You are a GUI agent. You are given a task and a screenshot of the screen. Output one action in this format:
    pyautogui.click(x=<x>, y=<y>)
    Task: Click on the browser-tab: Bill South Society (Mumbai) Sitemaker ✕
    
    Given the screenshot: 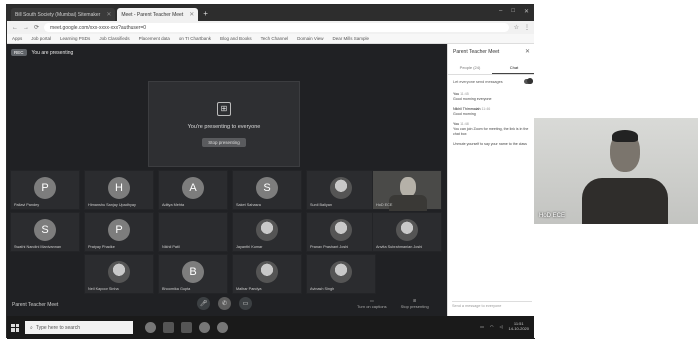 What is the action you would take?
    pyautogui.click(x=63, y=14)
    